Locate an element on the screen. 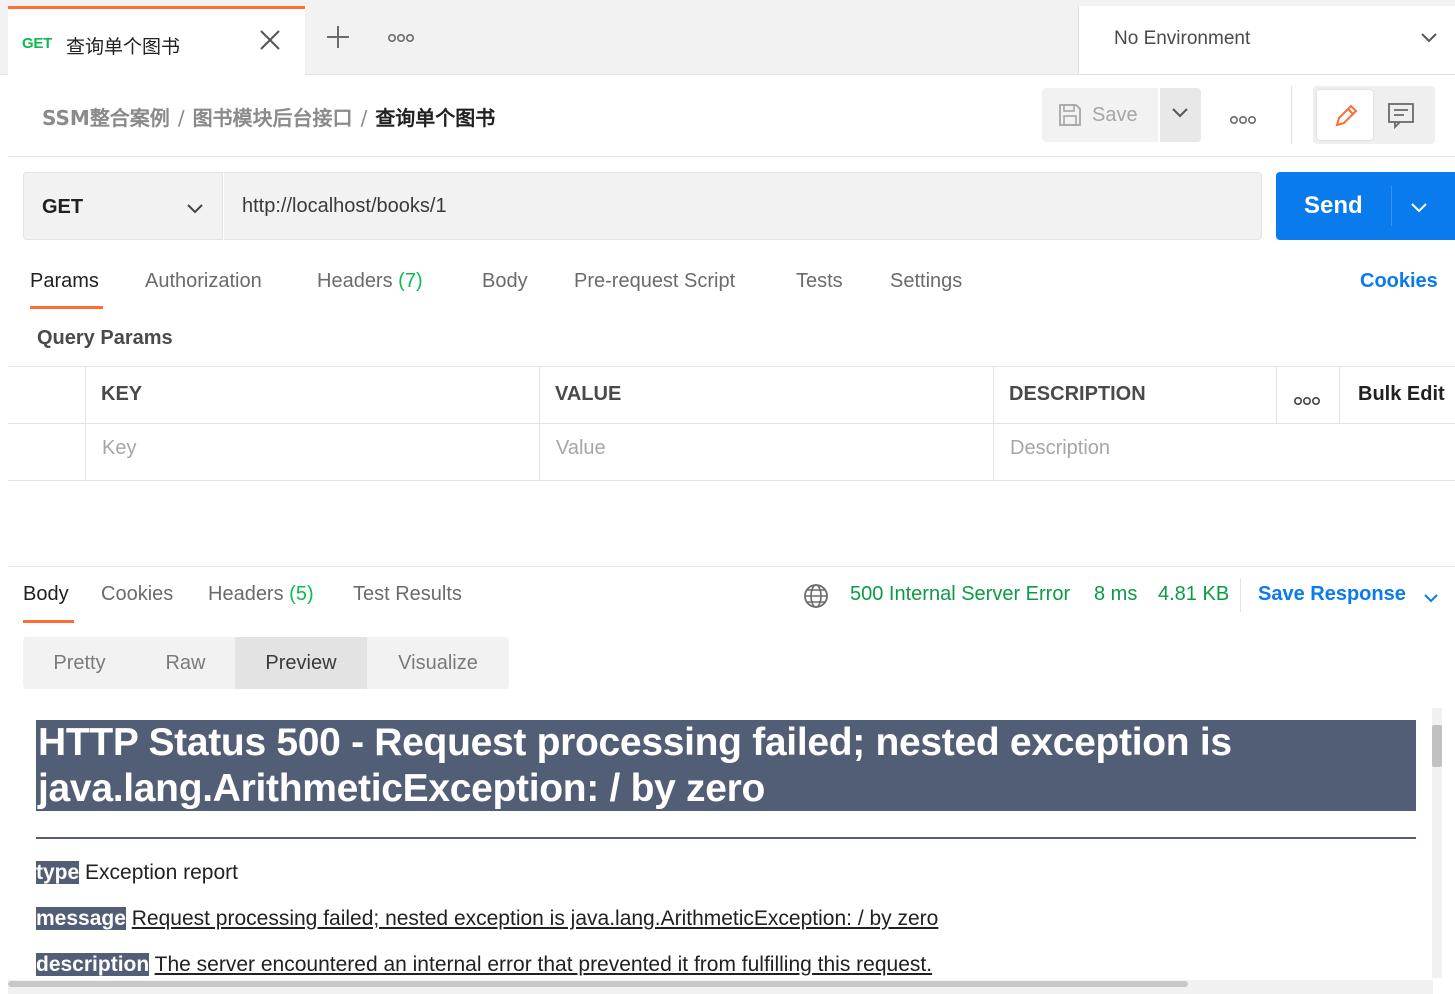  save-options-button is located at coordinates (1180, 115).